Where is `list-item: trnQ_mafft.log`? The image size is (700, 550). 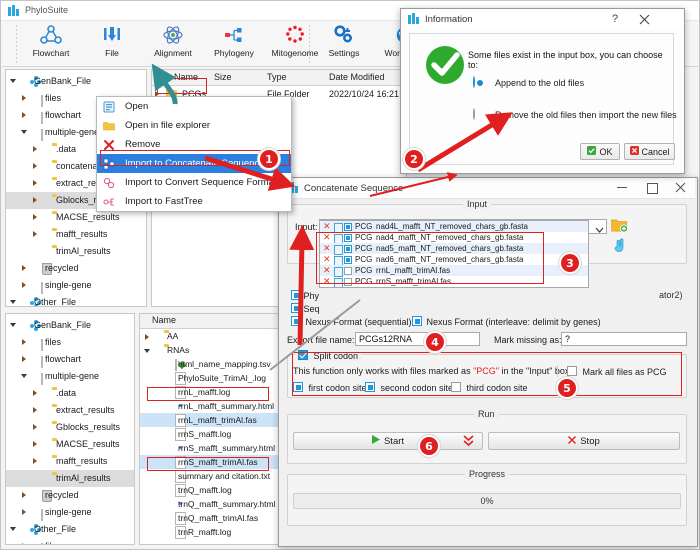 list-item: trnQ_mafft.log is located at coordinates (214, 490).